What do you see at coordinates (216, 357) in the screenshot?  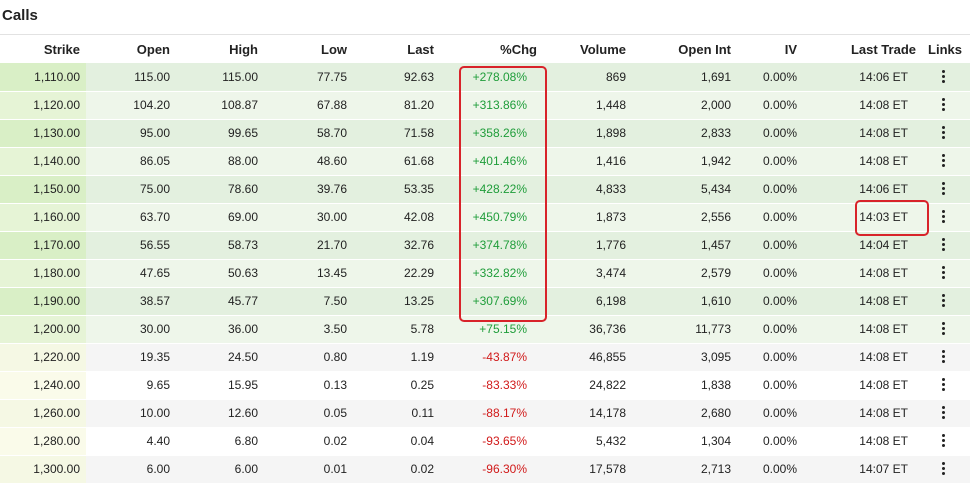 I see `high-cell: 24.50` at bounding box center [216, 357].